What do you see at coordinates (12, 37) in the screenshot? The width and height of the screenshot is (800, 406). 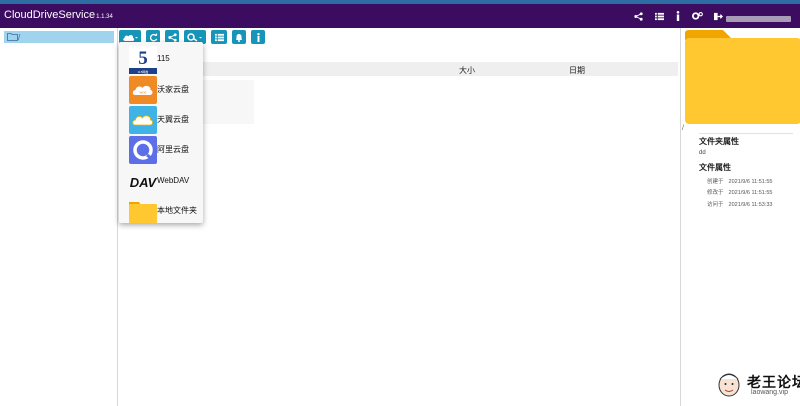 I see `folder-outline-icon` at bounding box center [12, 37].